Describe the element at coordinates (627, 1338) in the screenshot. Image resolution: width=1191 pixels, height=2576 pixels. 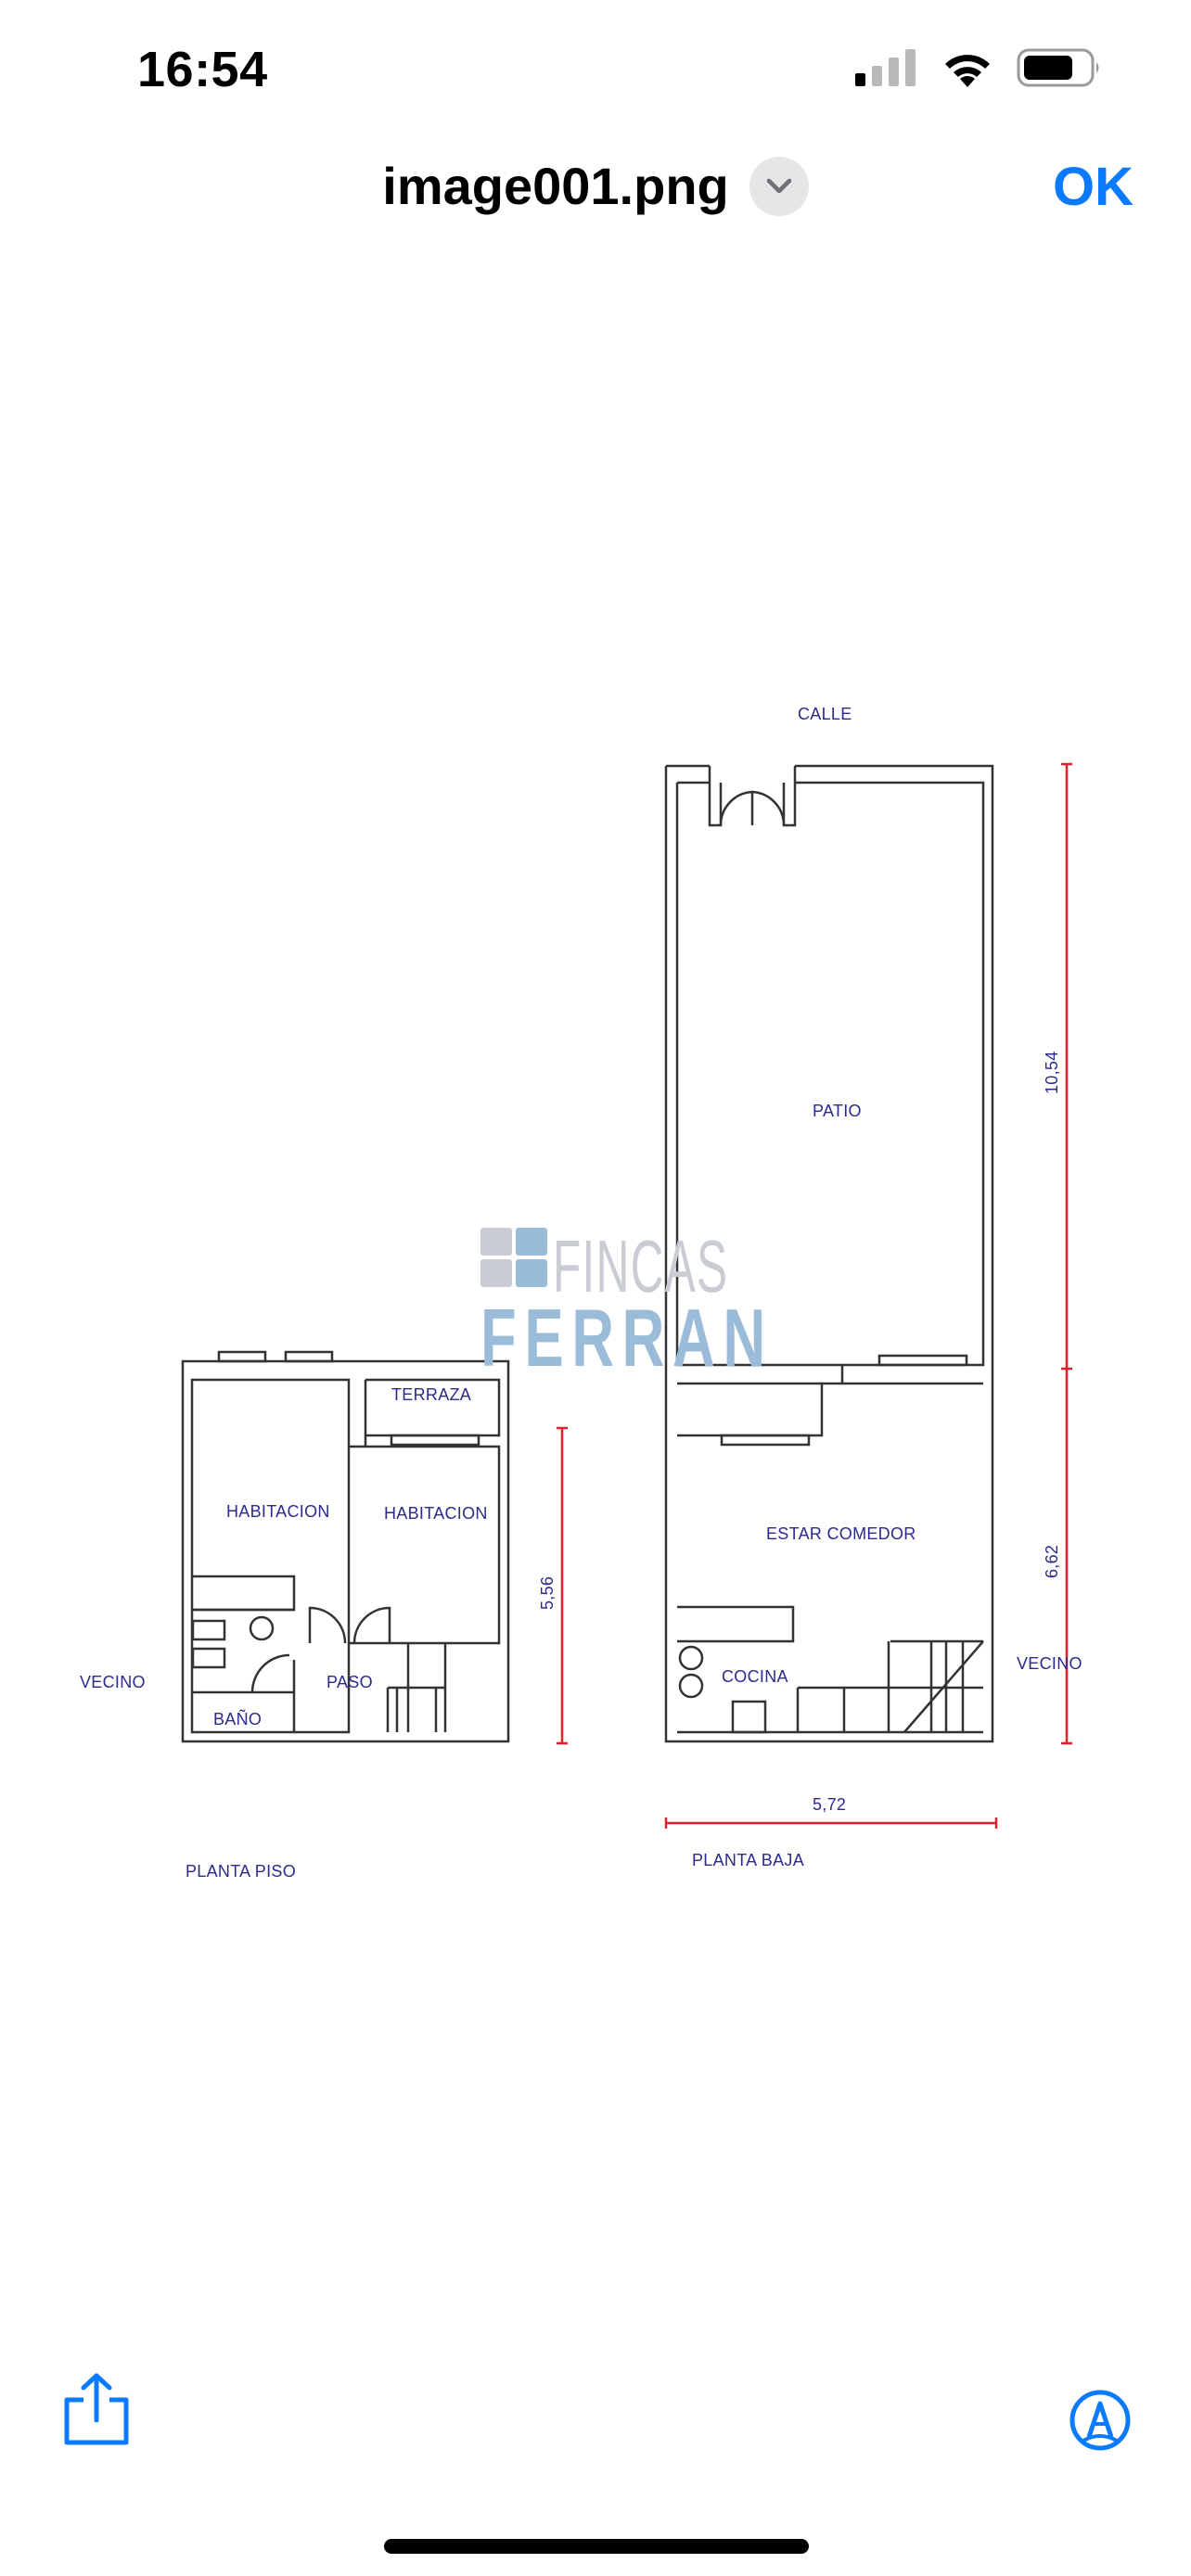
I see `watermark-bottom-text: FERRAN` at that location.